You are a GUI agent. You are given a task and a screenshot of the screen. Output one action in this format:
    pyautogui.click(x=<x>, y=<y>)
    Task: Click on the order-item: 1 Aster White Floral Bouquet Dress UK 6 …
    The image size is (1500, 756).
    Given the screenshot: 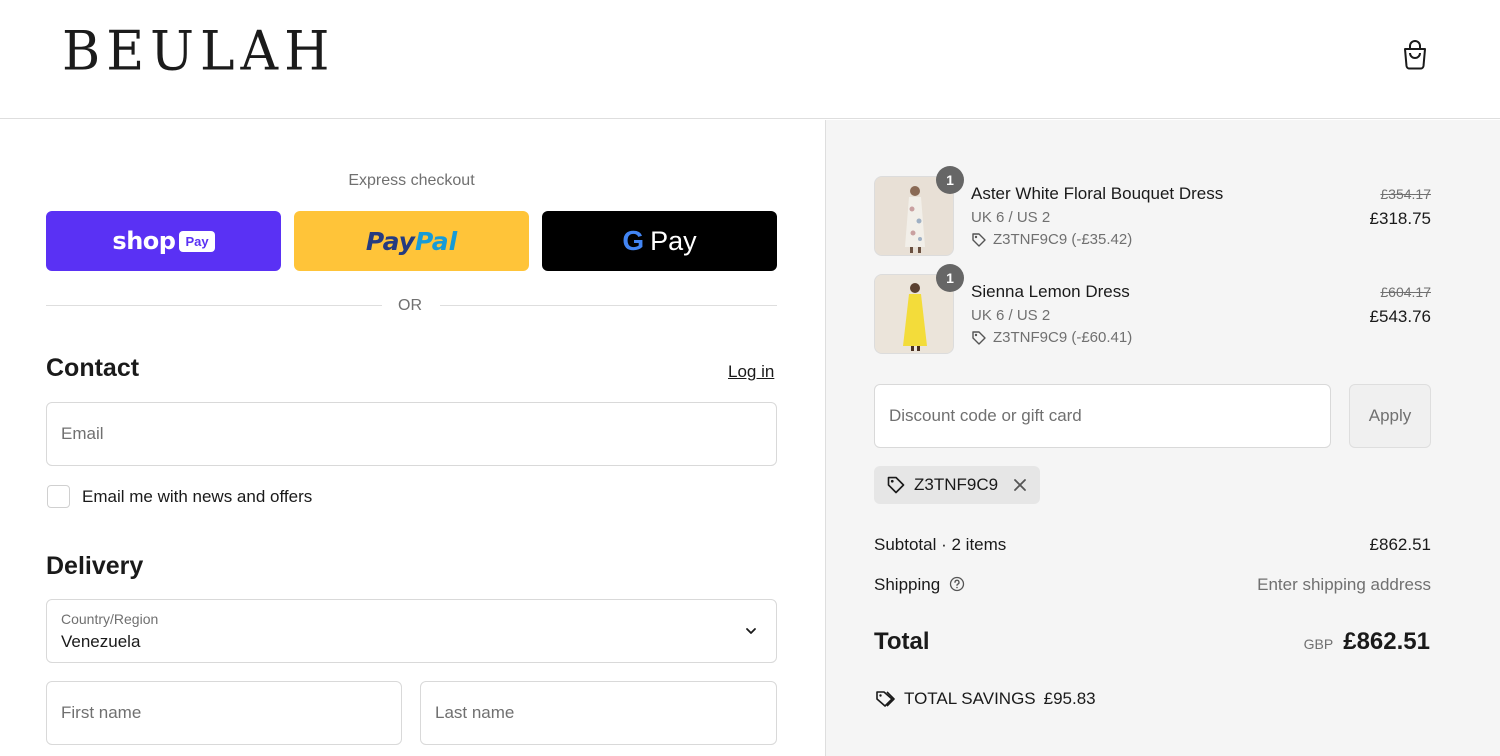 What is the action you would take?
    pyautogui.click(x=1152, y=211)
    